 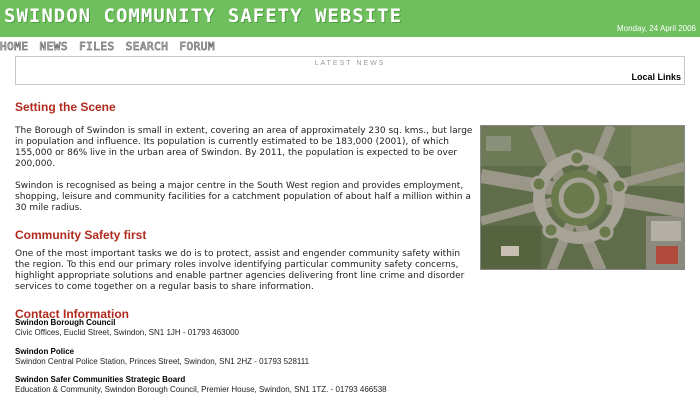 I want to click on roundabout-aerial-photo, so click(x=582, y=197).